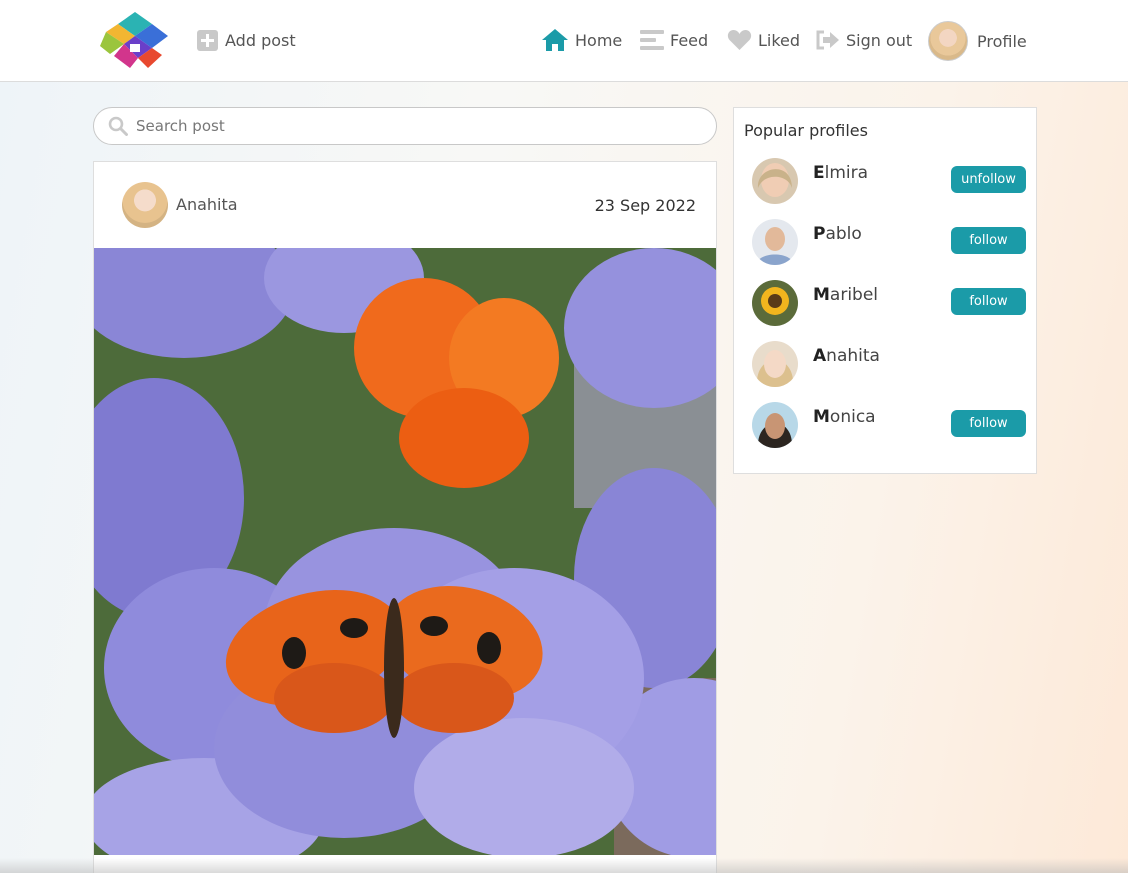 Image resolution: width=1128 pixels, height=873 pixels. What do you see at coordinates (827, 40) in the screenshot?
I see `sign-out-icon` at bounding box center [827, 40].